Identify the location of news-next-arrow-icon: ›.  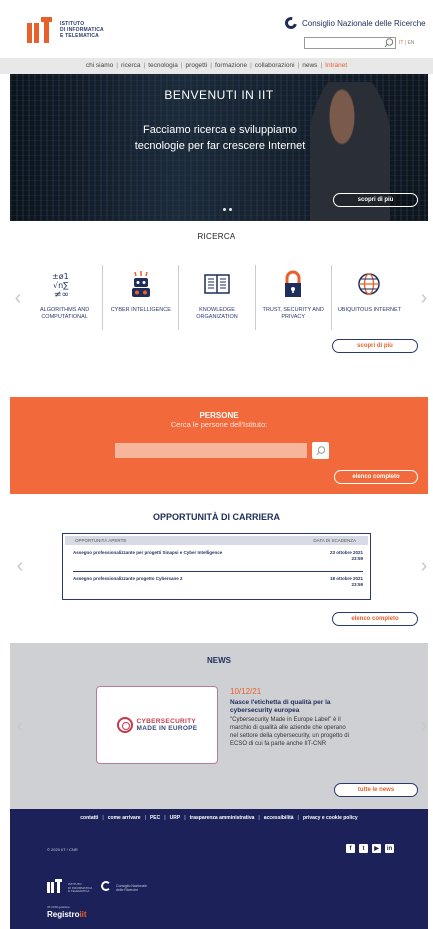
(424, 726).